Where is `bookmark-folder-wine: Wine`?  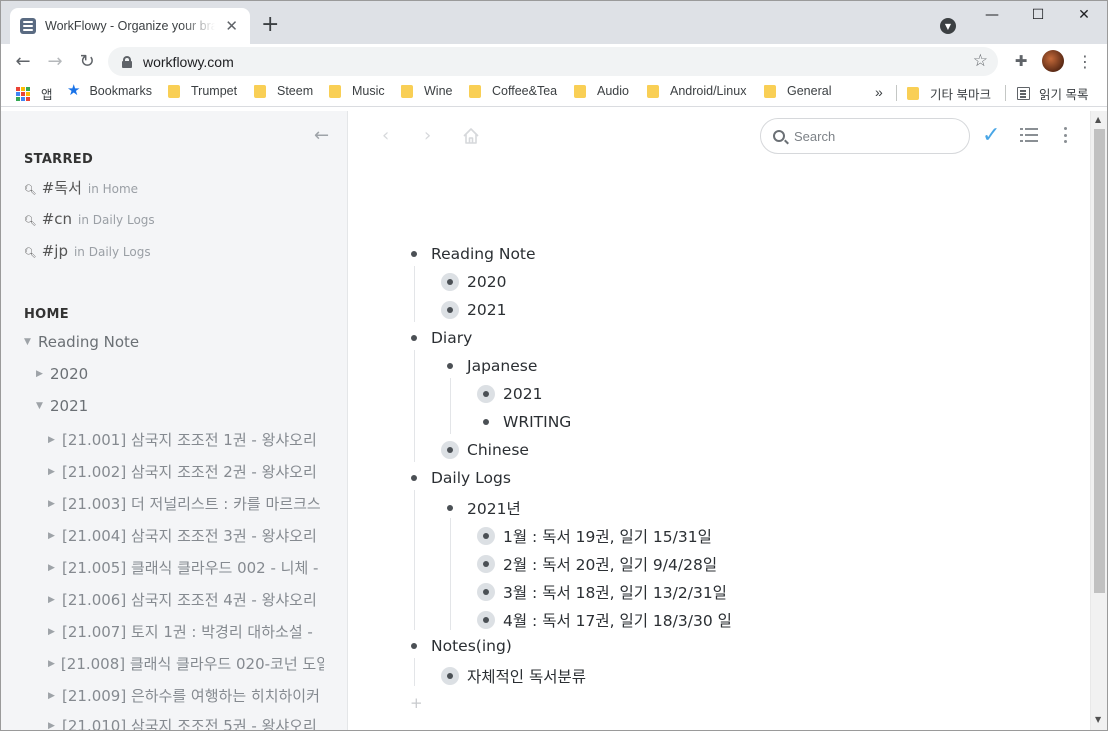
bookmark-folder-wine: Wine is located at coordinates (426, 91).